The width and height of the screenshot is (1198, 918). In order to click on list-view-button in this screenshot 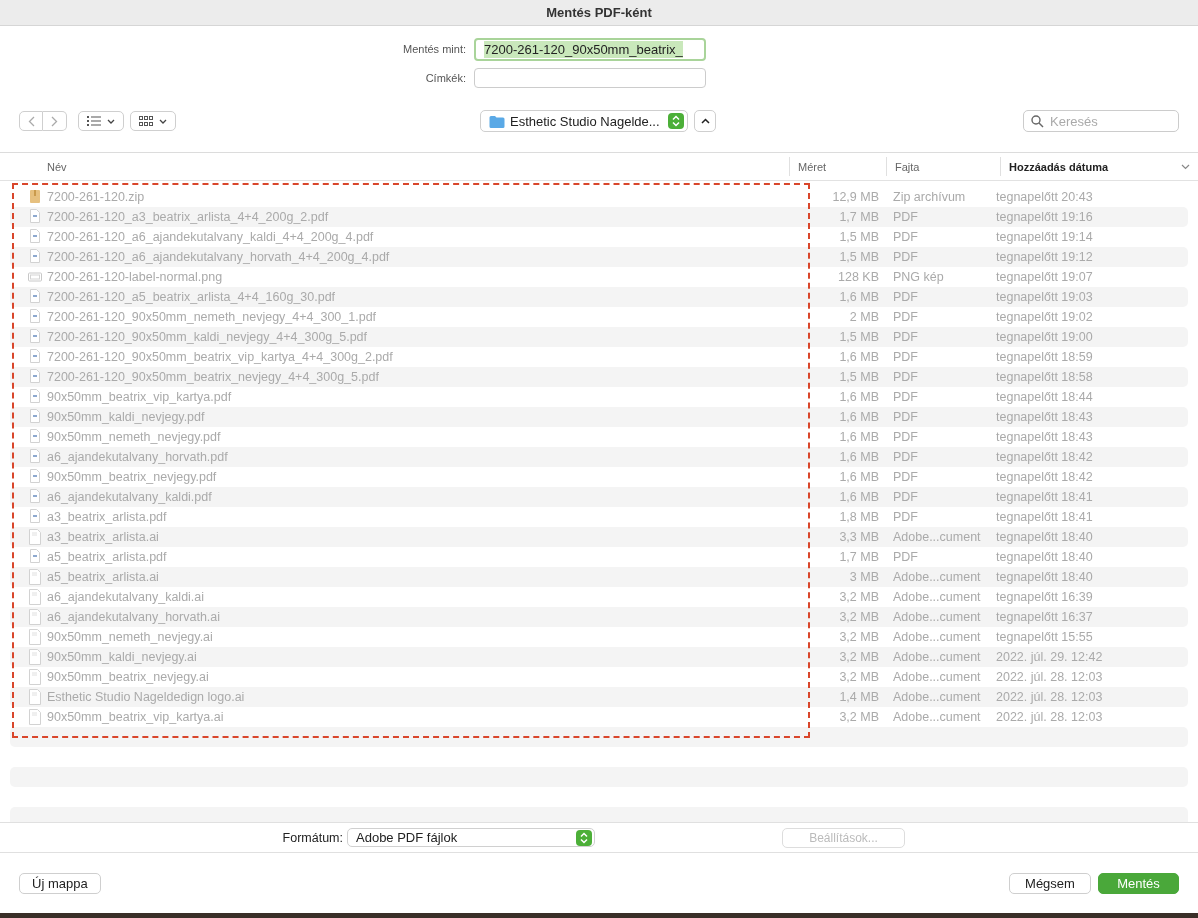, I will do `click(101, 121)`.